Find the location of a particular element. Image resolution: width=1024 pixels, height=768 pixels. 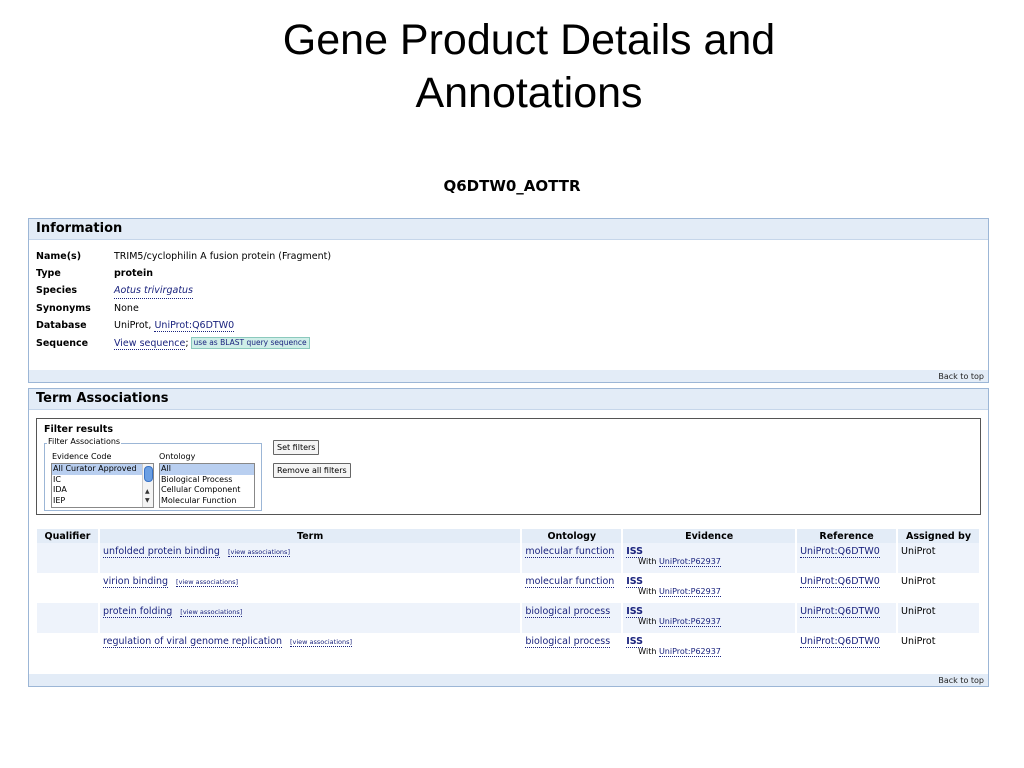

col-header-qualifier: Qualifier is located at coordinates (68, 536).